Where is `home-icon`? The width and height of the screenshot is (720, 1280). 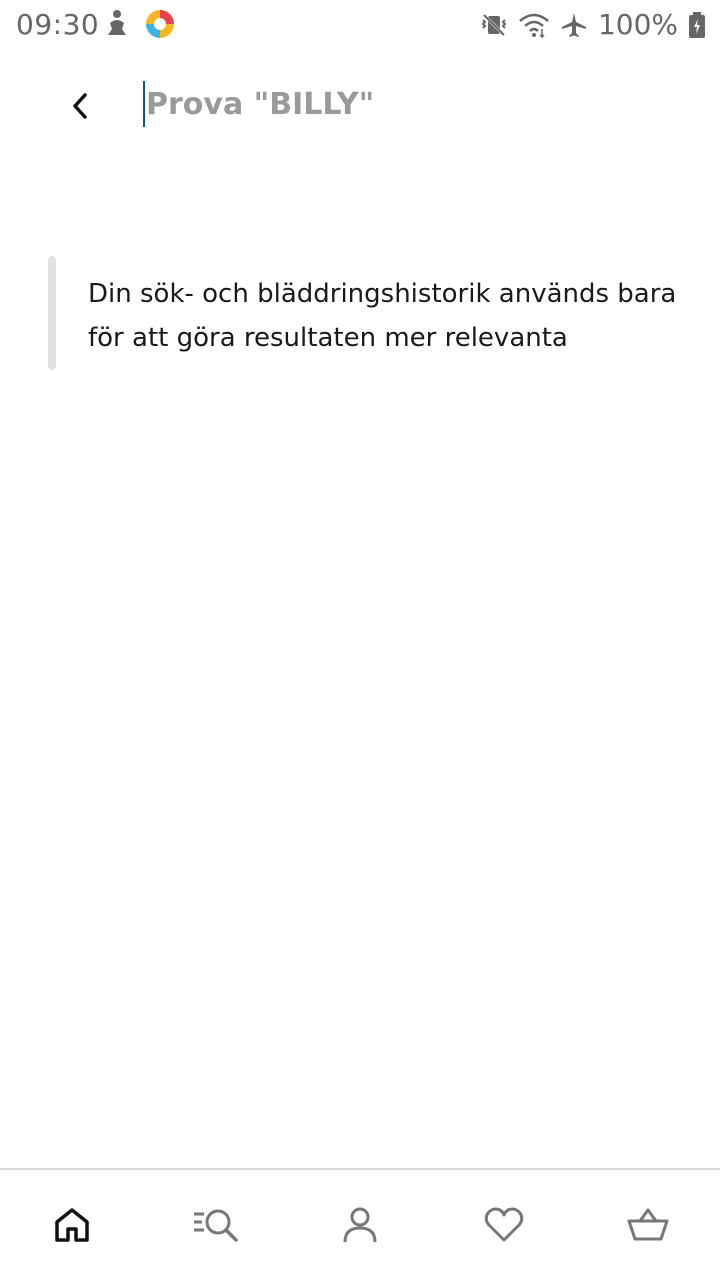 home-icon is located at coordinates (72, 1225).